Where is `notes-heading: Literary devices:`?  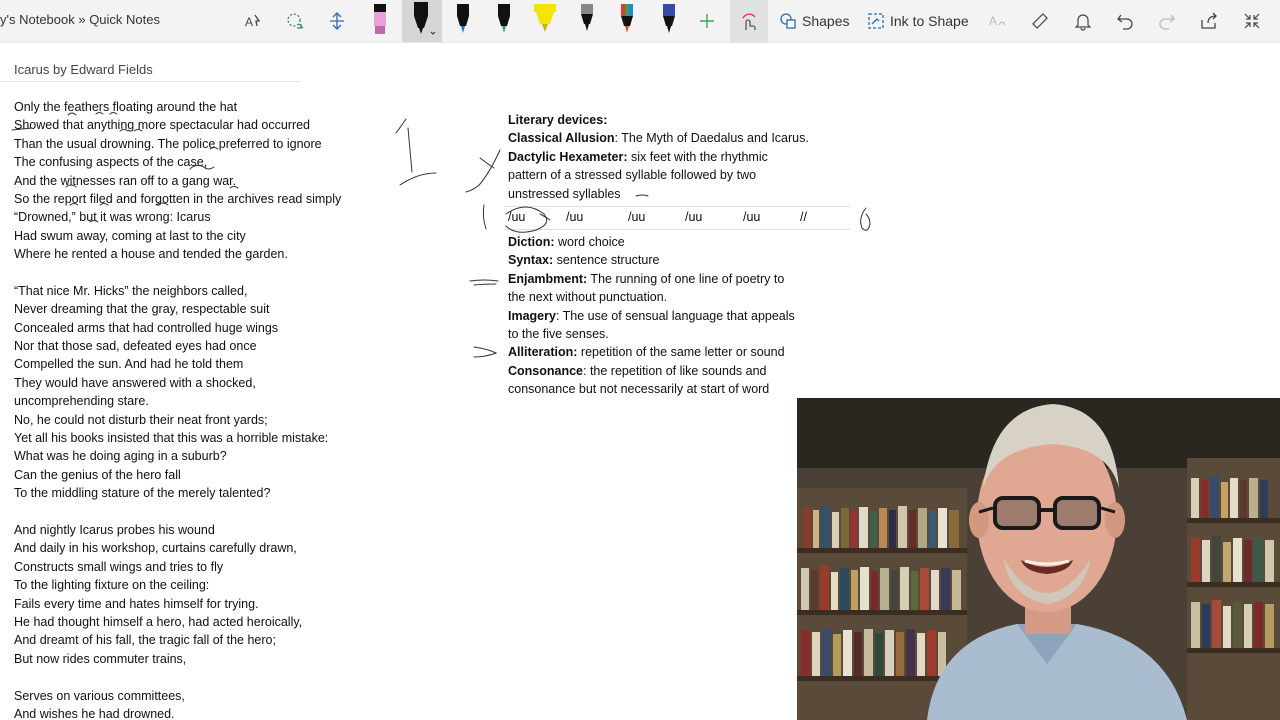
notes-heading: Literary devices: is located at coordinates (558, 120).